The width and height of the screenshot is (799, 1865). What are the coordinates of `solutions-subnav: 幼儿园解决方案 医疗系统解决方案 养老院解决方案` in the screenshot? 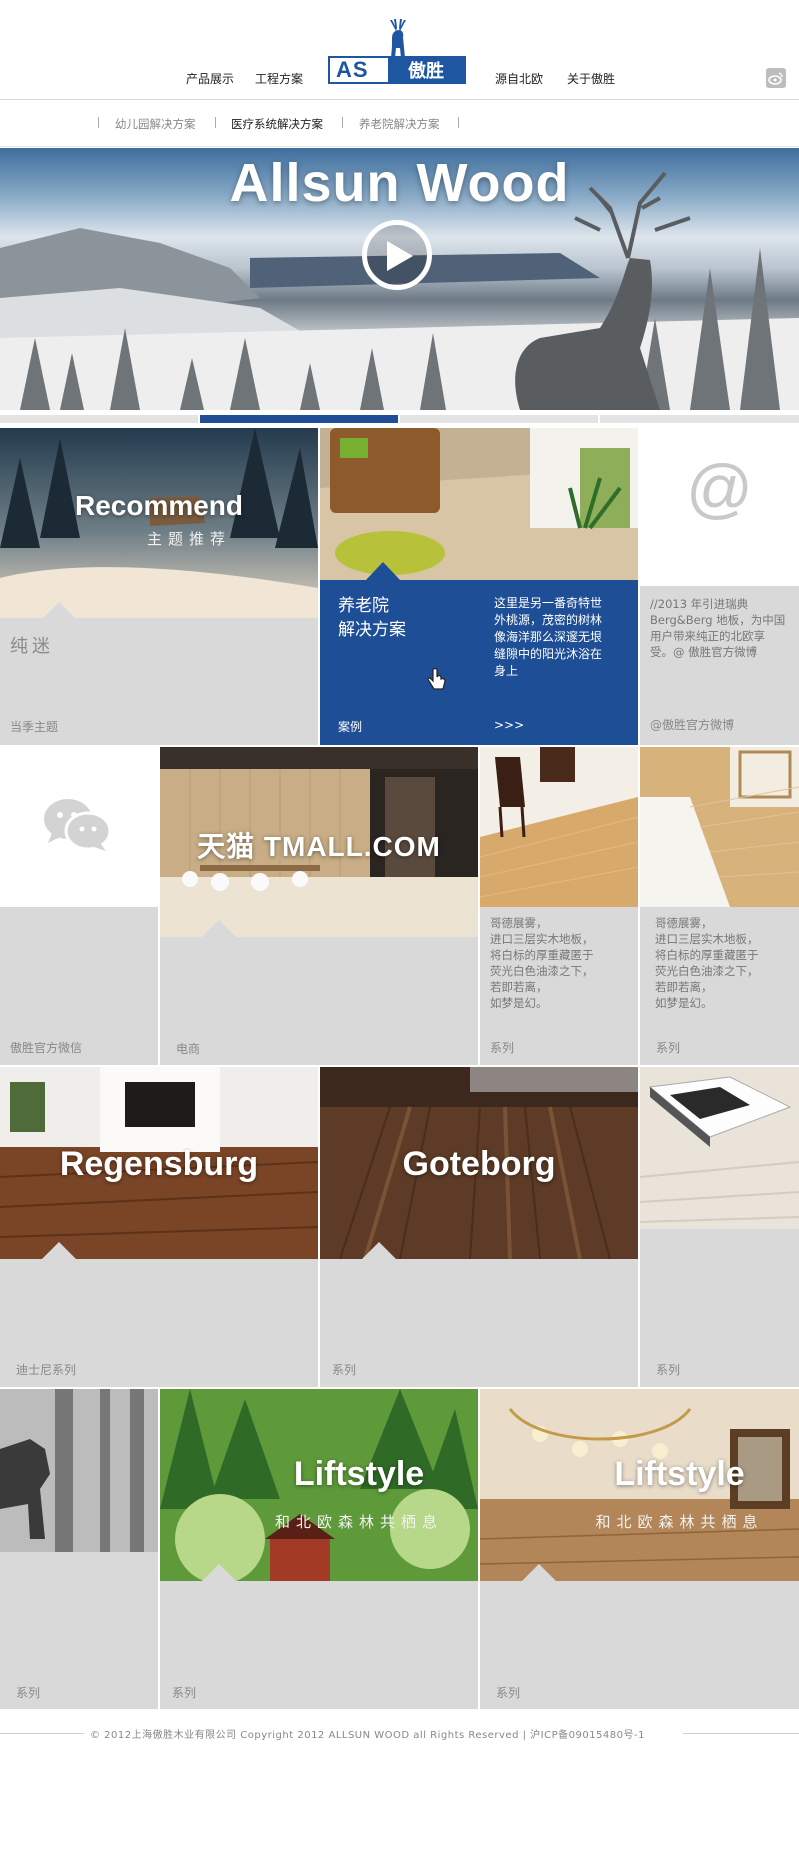 It's located at (399, 124).